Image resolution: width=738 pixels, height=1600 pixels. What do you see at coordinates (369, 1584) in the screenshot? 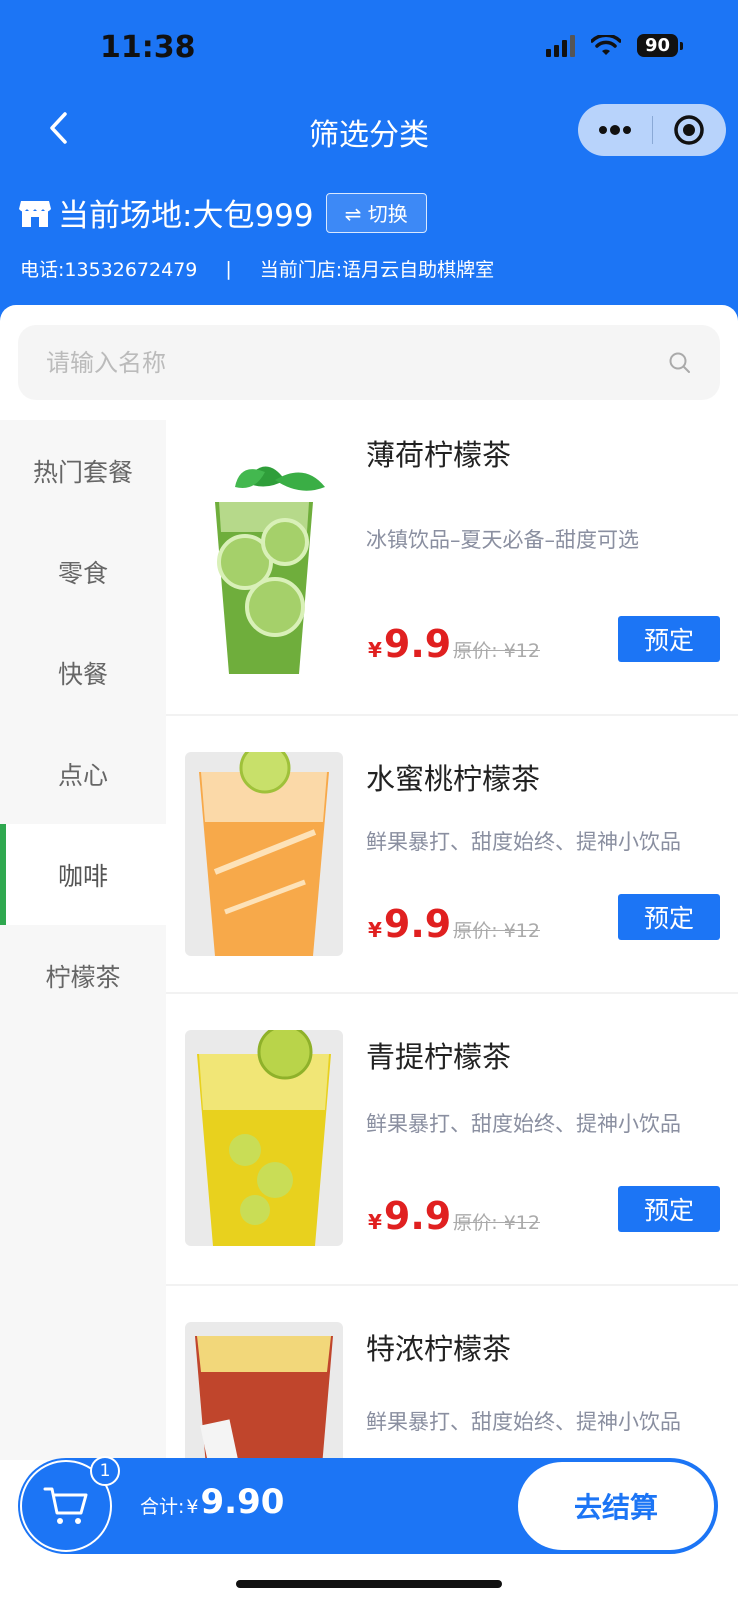
I see `home-indicator` at bounding box center [369, 1584].